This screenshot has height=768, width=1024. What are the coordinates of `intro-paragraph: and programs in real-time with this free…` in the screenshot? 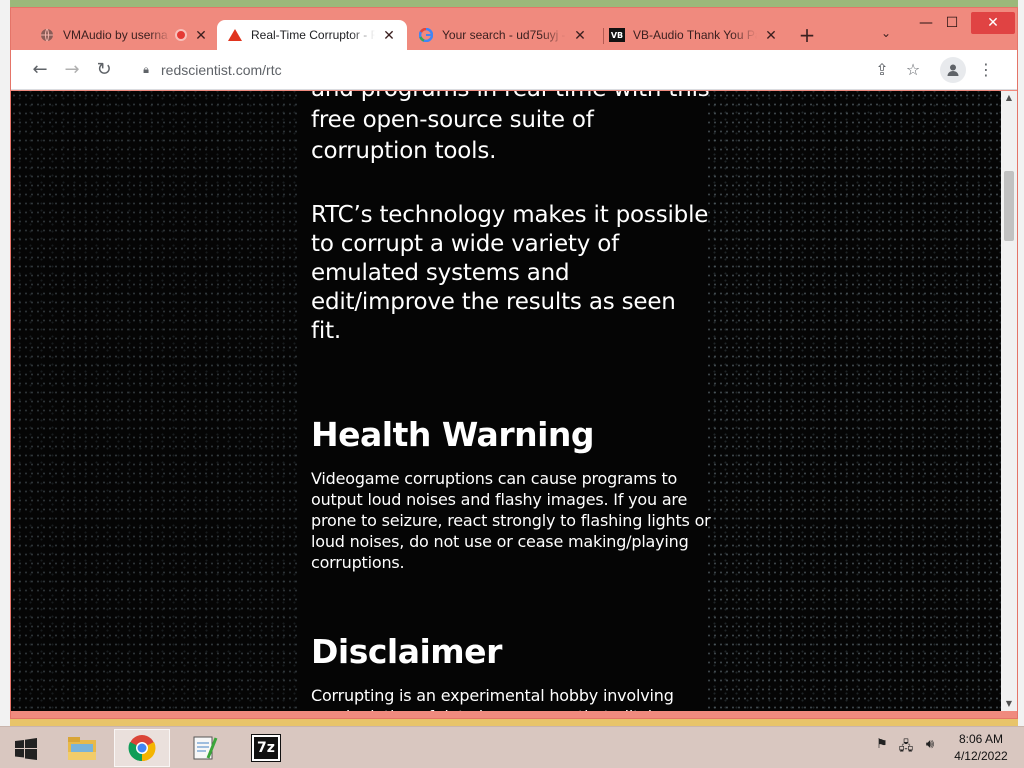 It's located at (510, 127).